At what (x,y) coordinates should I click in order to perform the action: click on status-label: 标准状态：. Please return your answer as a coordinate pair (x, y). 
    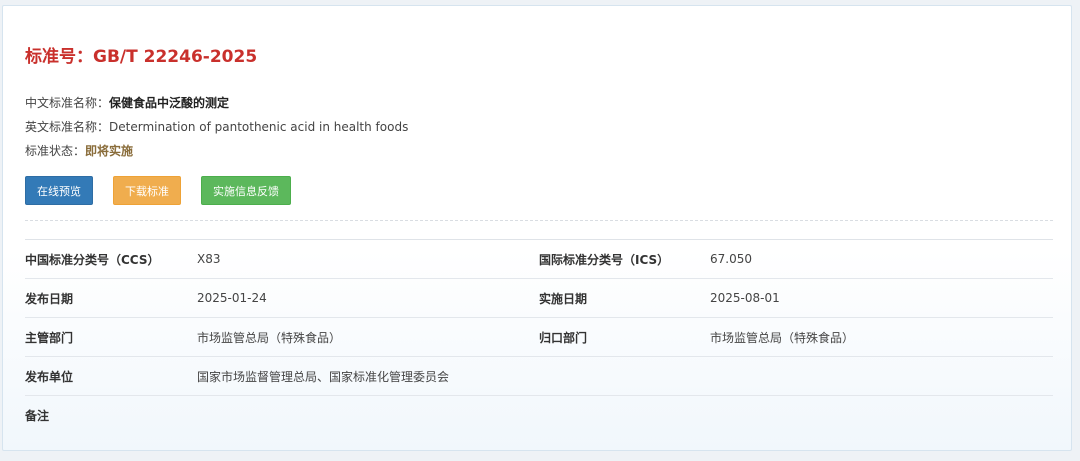
    Looking at the image, I should click on (55, 151).